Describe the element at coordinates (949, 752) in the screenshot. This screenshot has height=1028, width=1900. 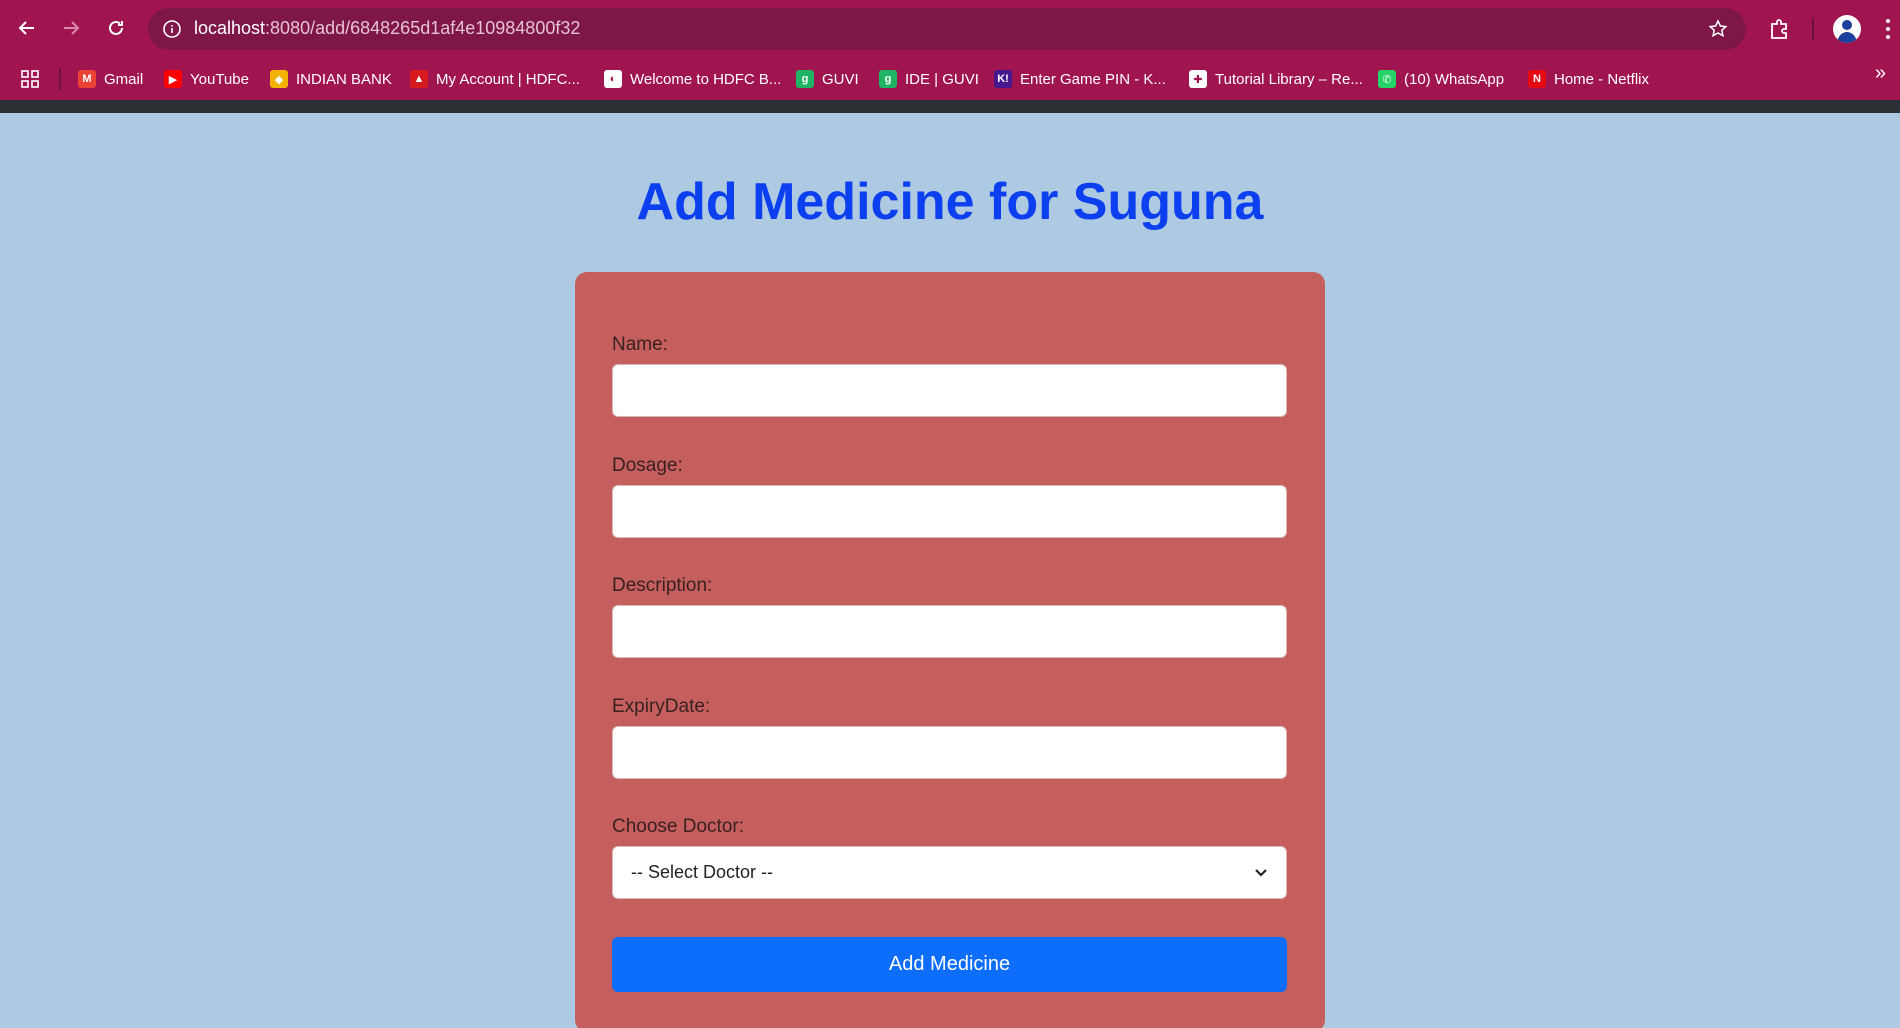
I see `expiry-date-input` at that location.